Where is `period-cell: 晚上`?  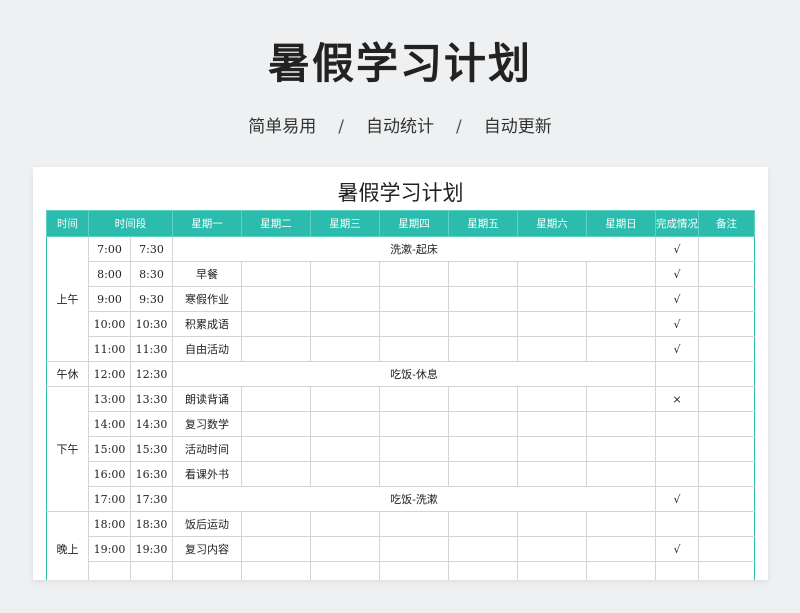
period-cell: 晚上 is located at coordinates (67, 545).